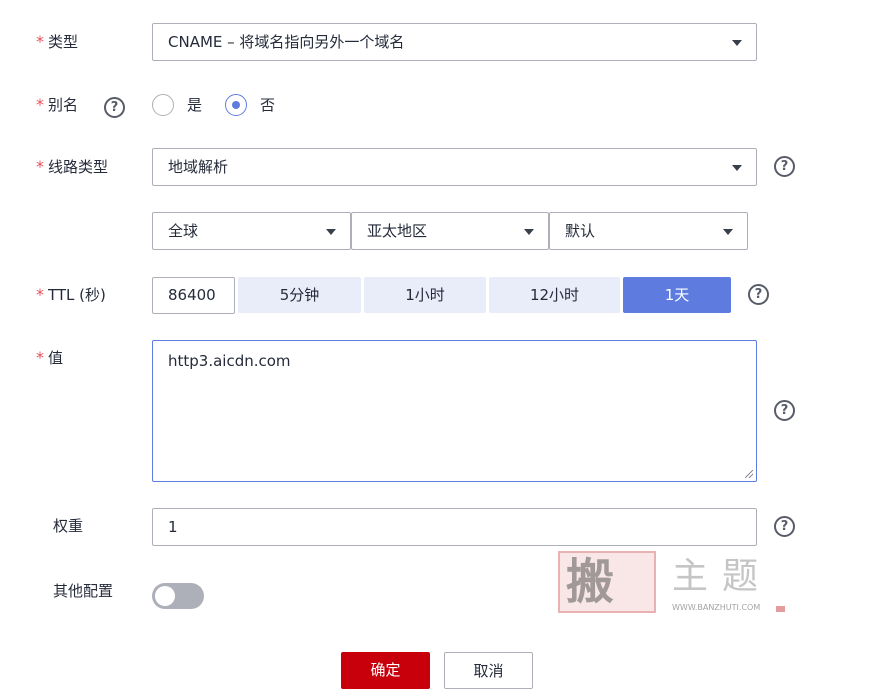  What do you see at coordinates (648, 231) in the screenshot?
I see `region-detail-select: 默认` at bounding box center [648, 231].